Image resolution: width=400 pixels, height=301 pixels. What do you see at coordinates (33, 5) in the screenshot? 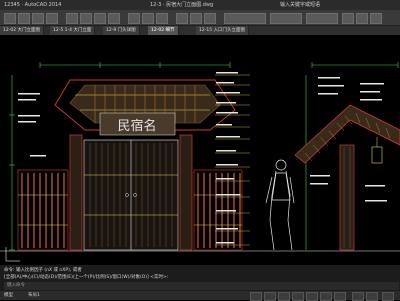
I see `app-title: 12345 · AutoCAD 2014` at bounding box center [33, 5].